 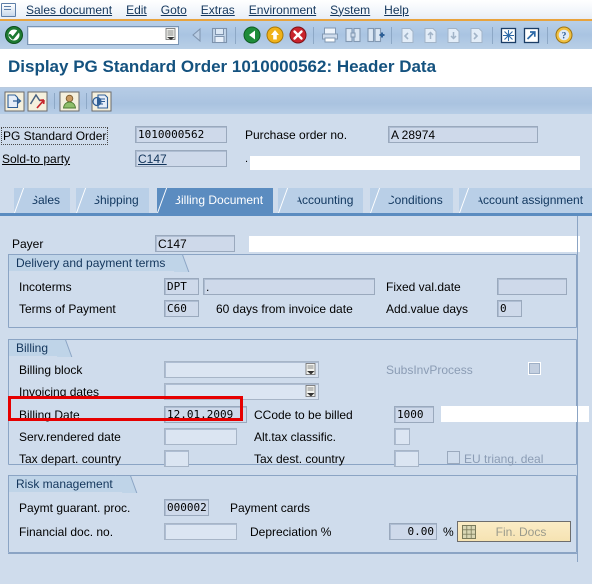 What do you see at coordinates (274, 35) in the screenshot?
I see `exit-yellow-icon` at bounding box center [274, 35].